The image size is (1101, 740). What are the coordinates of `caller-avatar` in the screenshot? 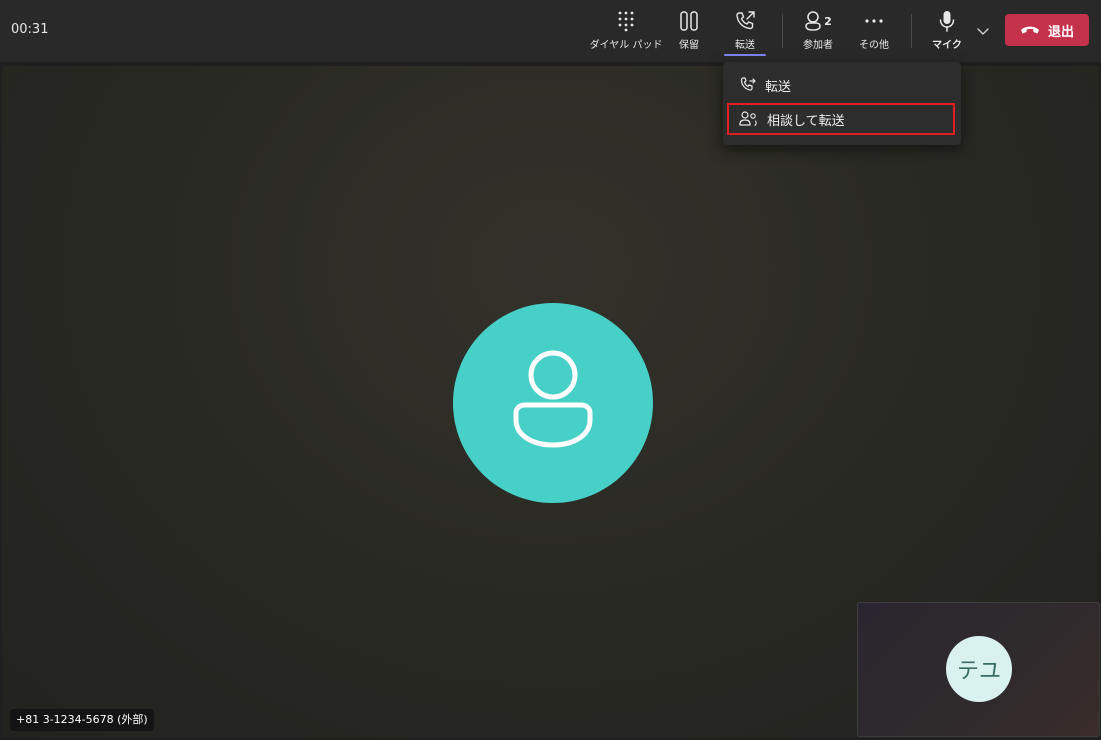 It's located at (553, 403).